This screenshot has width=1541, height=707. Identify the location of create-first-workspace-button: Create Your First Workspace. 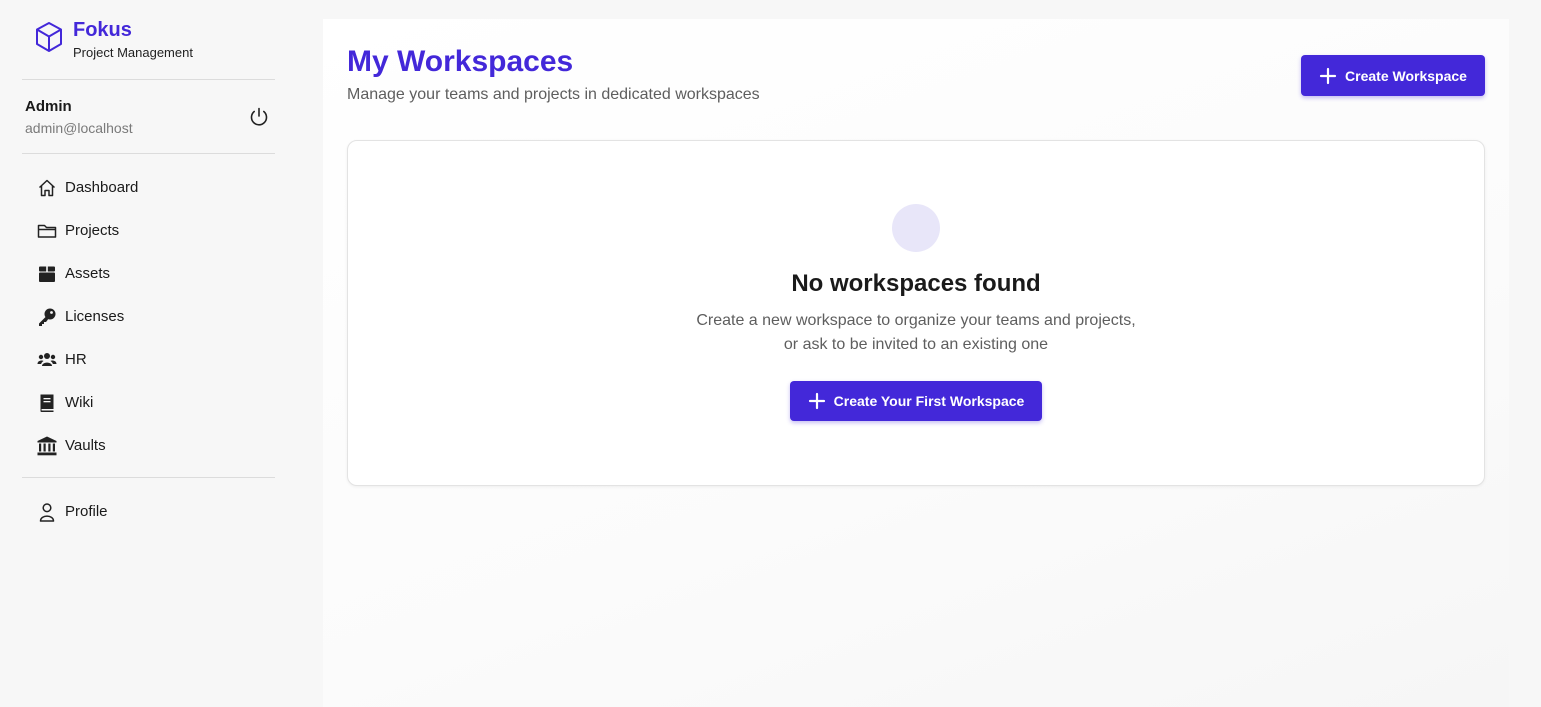
(916, 401).